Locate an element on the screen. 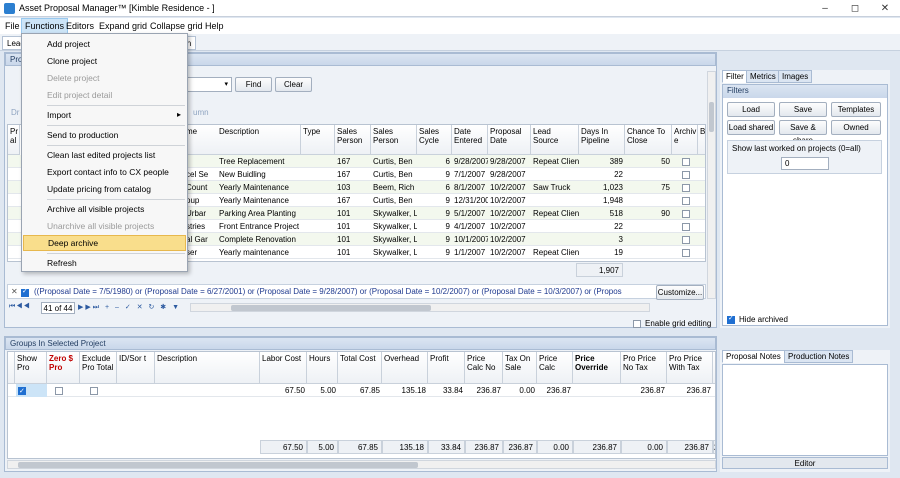  menu-item-clean-last-edited-projects-list: Clean last edited projects list is located at coordinates (104, 155).